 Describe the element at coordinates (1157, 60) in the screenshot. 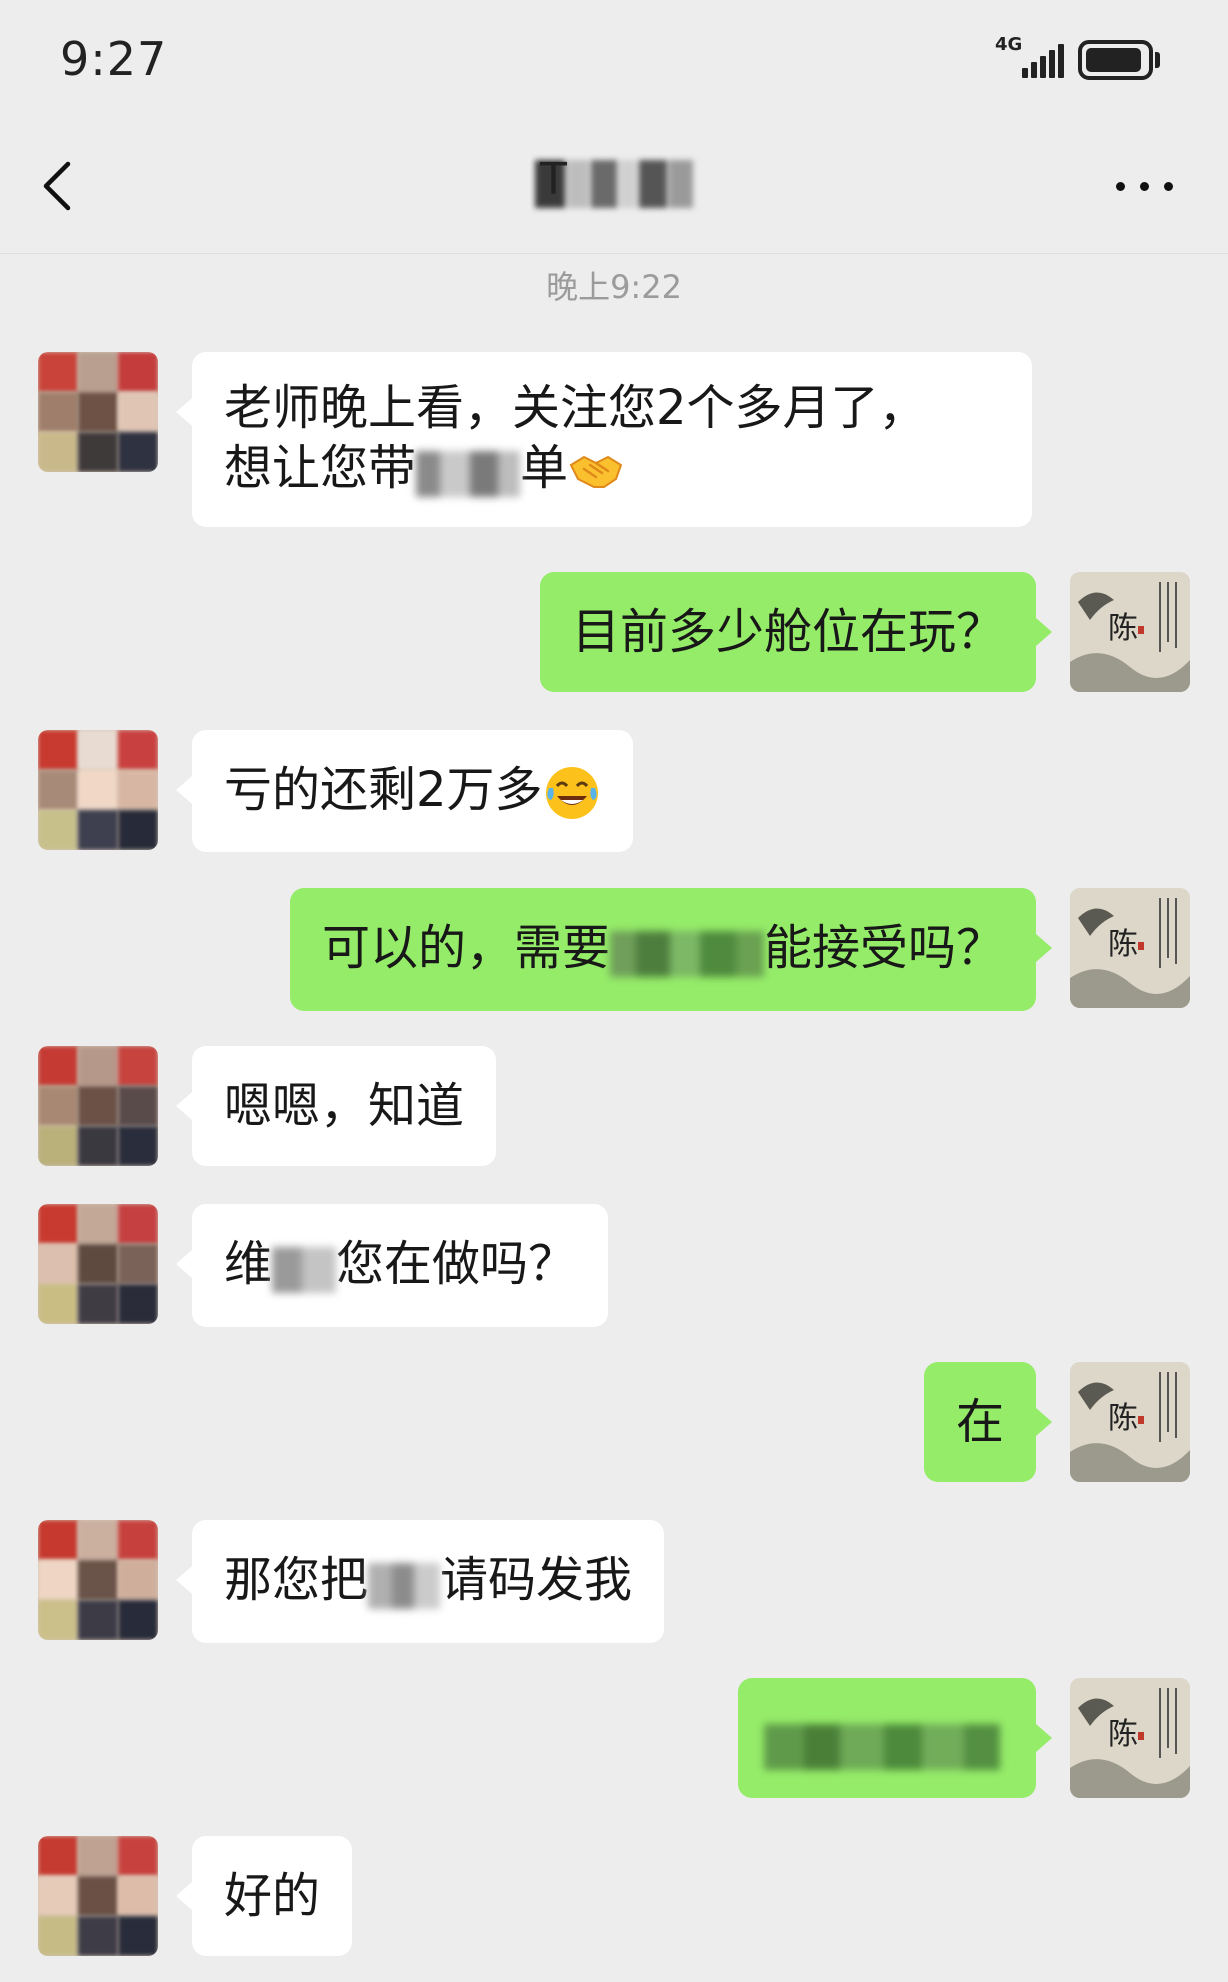

I see `battery-tip` at that location.